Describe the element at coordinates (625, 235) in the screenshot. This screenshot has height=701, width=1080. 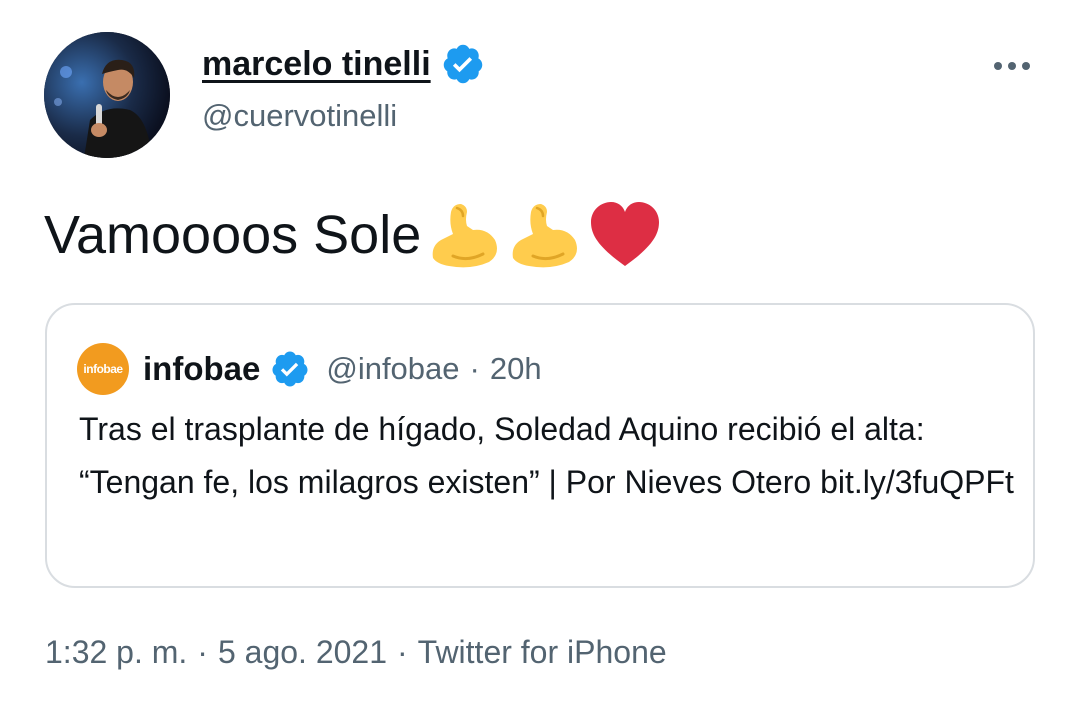
I see `red-heart-icon` at that location.